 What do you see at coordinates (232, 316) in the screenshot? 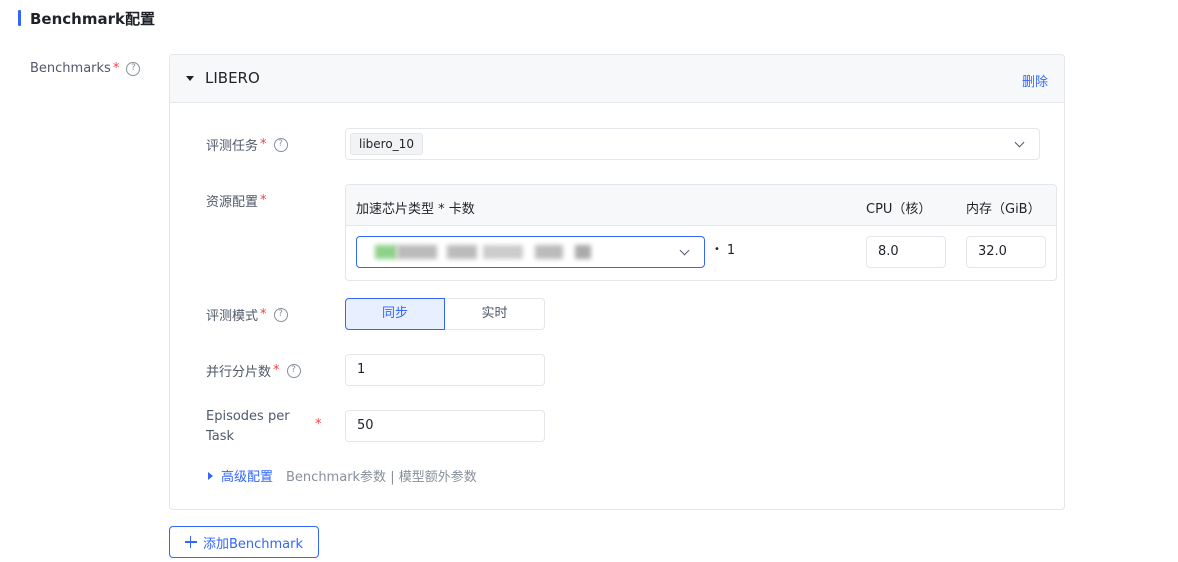
I see `eval-mode-label-text: 评测模式` at bounding box center [232, 316].